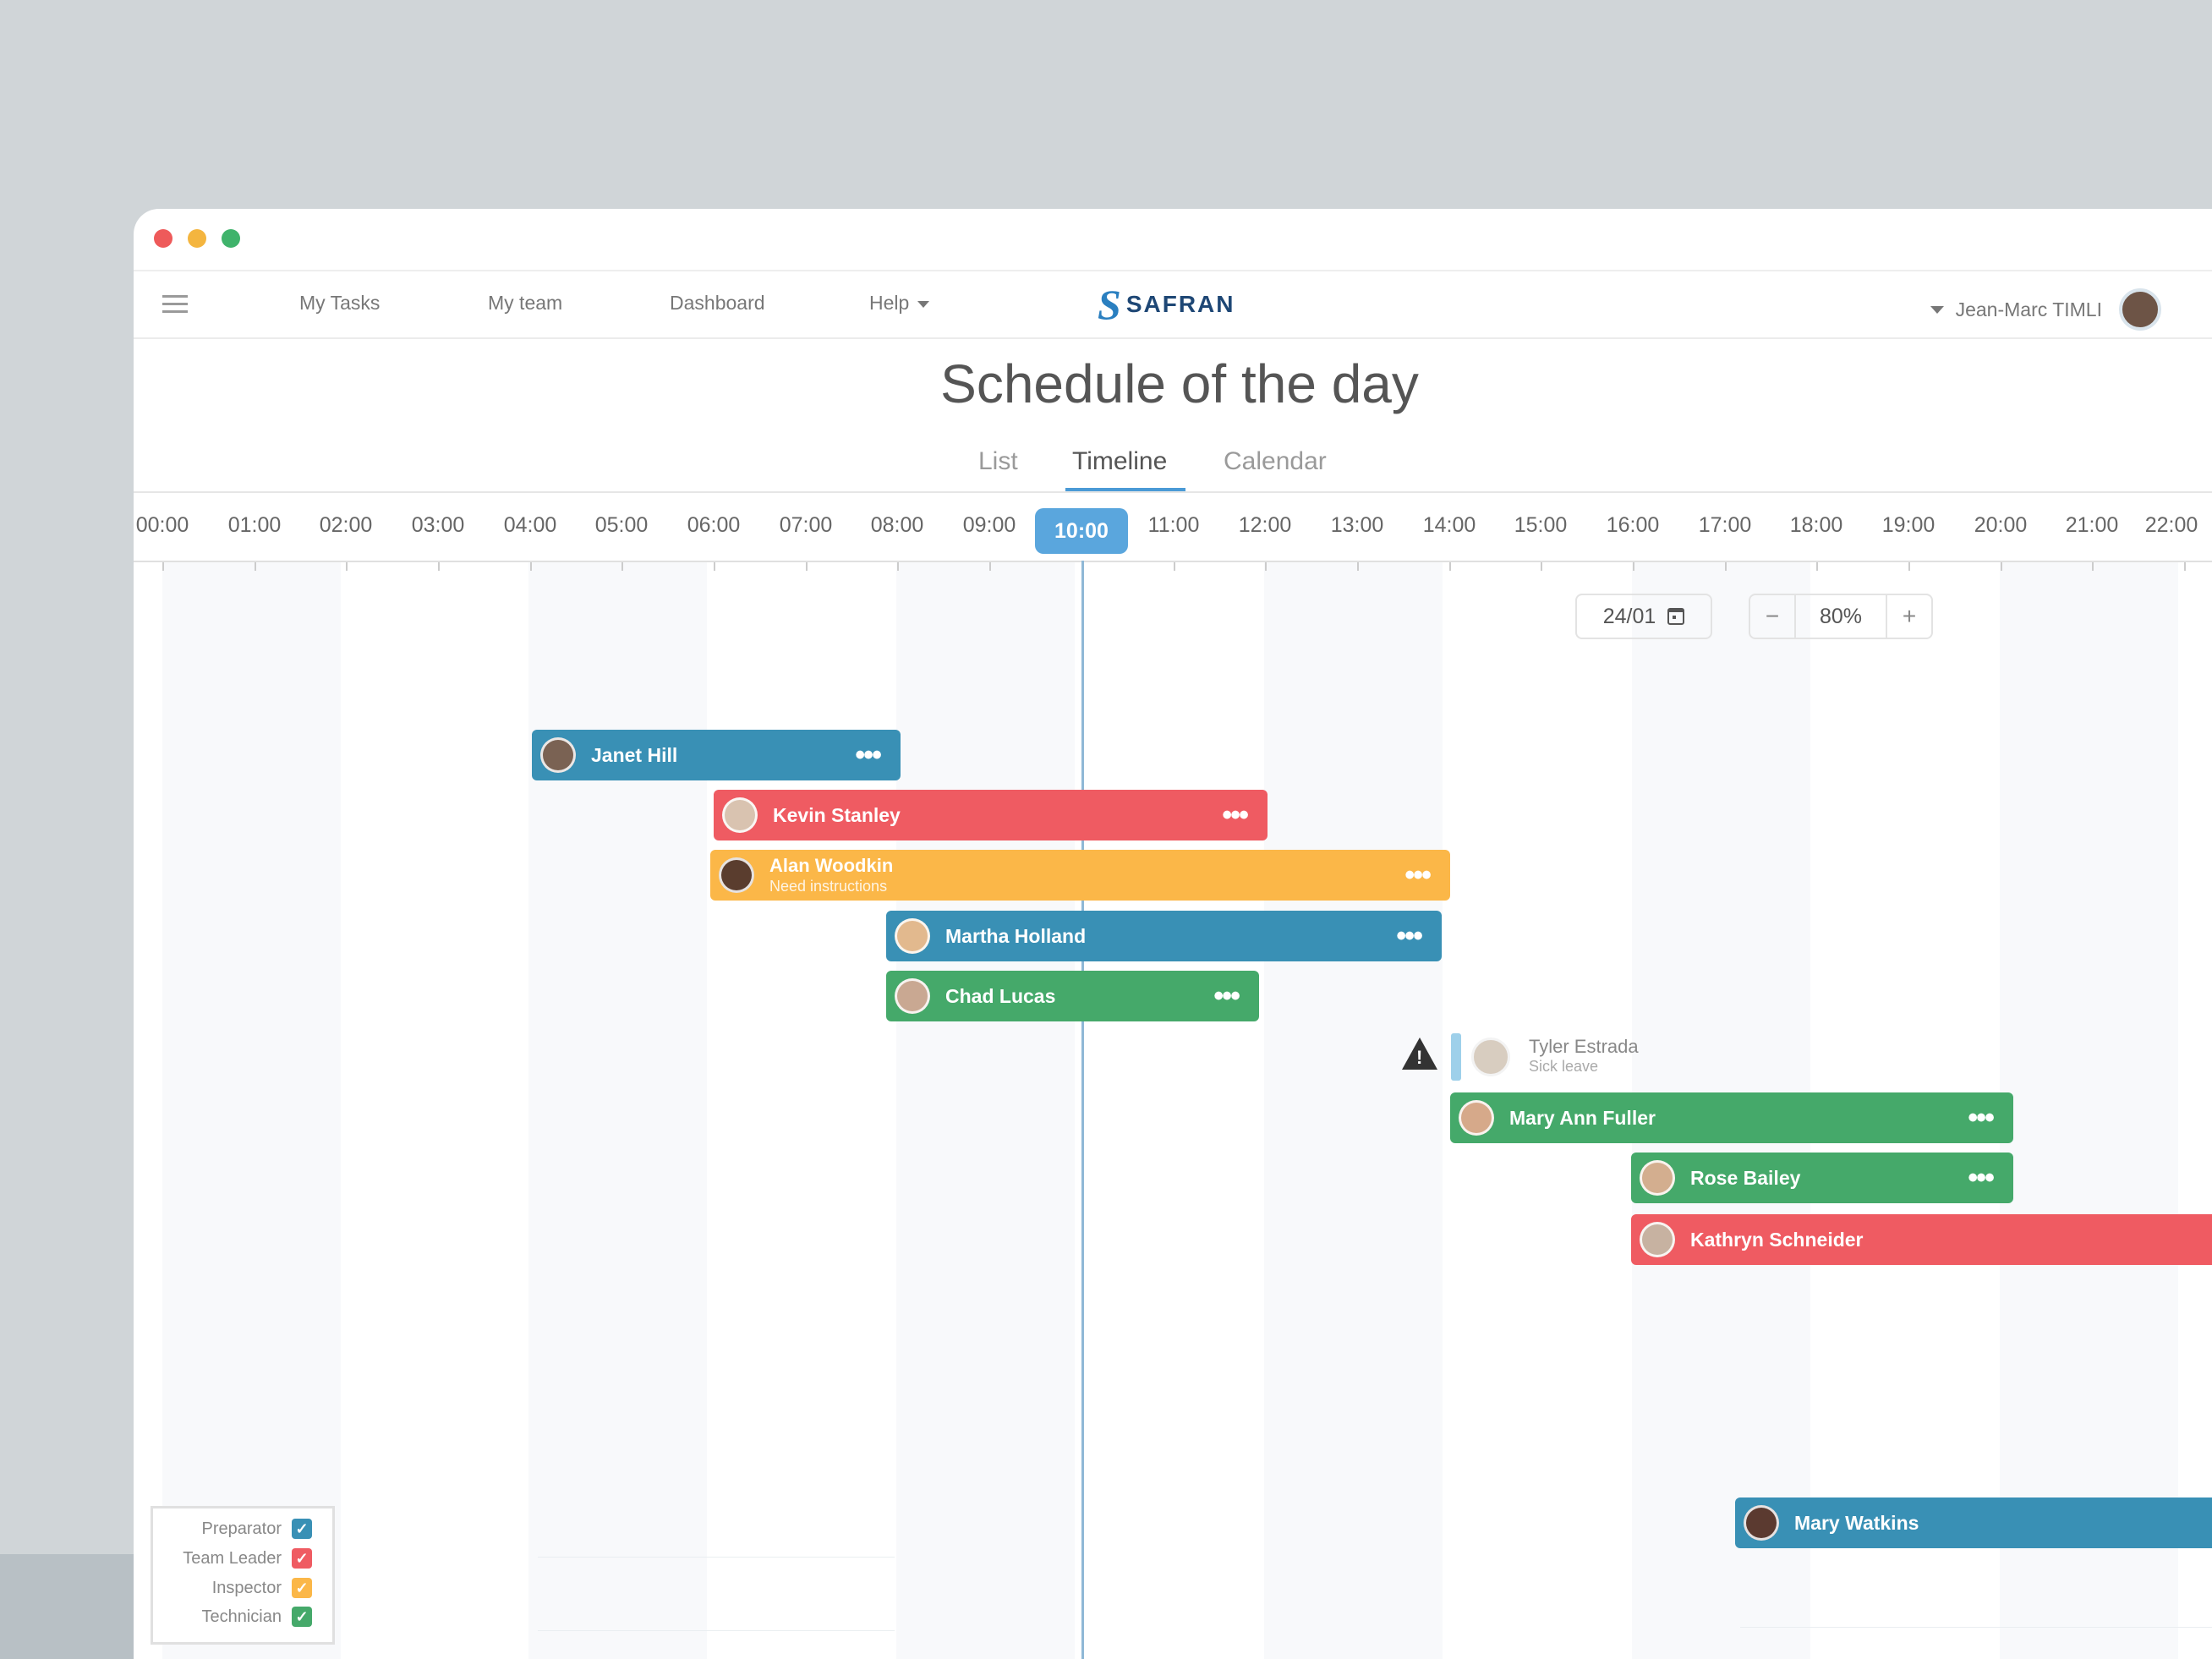 This screenshot has height=1659, width=2212. Describe the element at coordinates (716, 755) in the screenshot. I see `task-bar: Janet Hill •••` at that location.